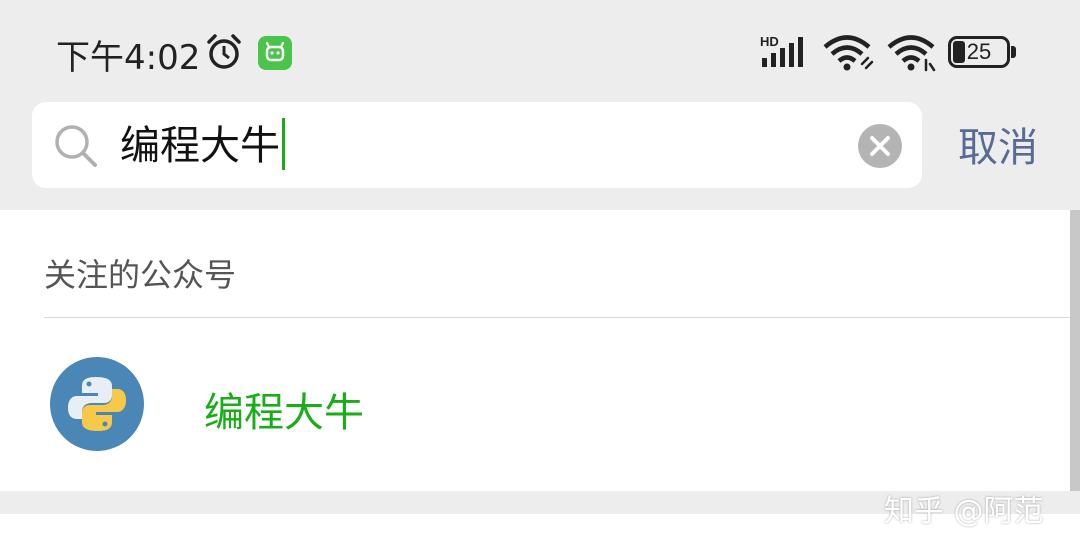 The height and width of the screenshot is (549, 1080). Describe the element at coordinates (1013, 52) in the screenshot. I see `battery-tip` at that location.